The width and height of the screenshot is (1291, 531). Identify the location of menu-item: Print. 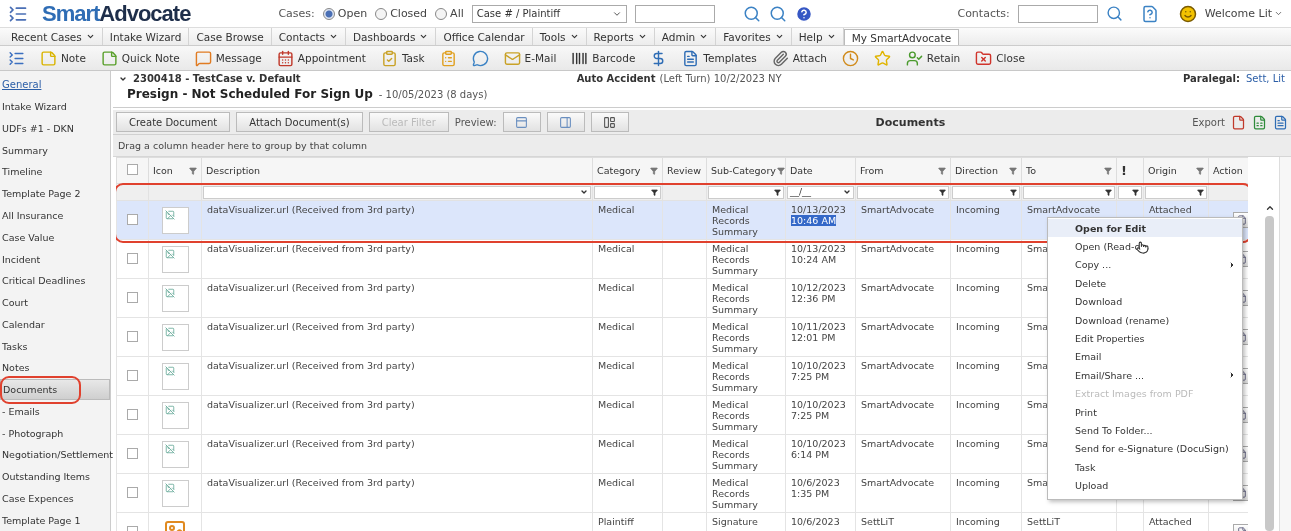
(1145, 412).